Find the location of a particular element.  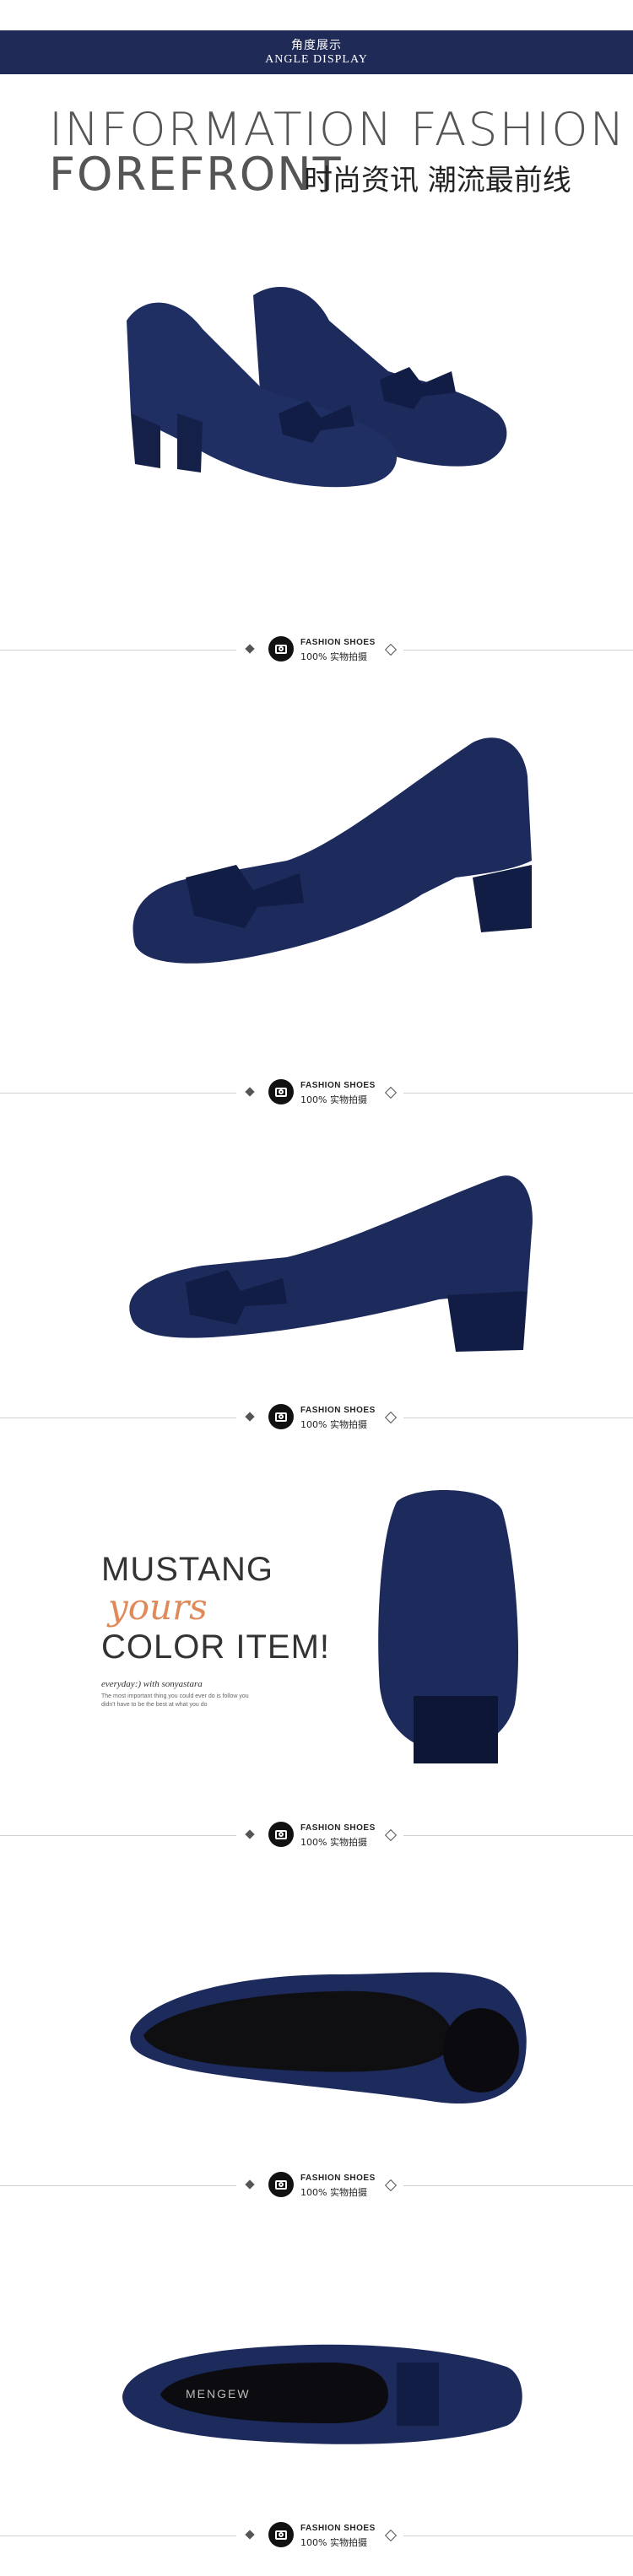

hero-line-2-zh: 时尚资讯 潮流最前线 is located at coordinates (437, 180).